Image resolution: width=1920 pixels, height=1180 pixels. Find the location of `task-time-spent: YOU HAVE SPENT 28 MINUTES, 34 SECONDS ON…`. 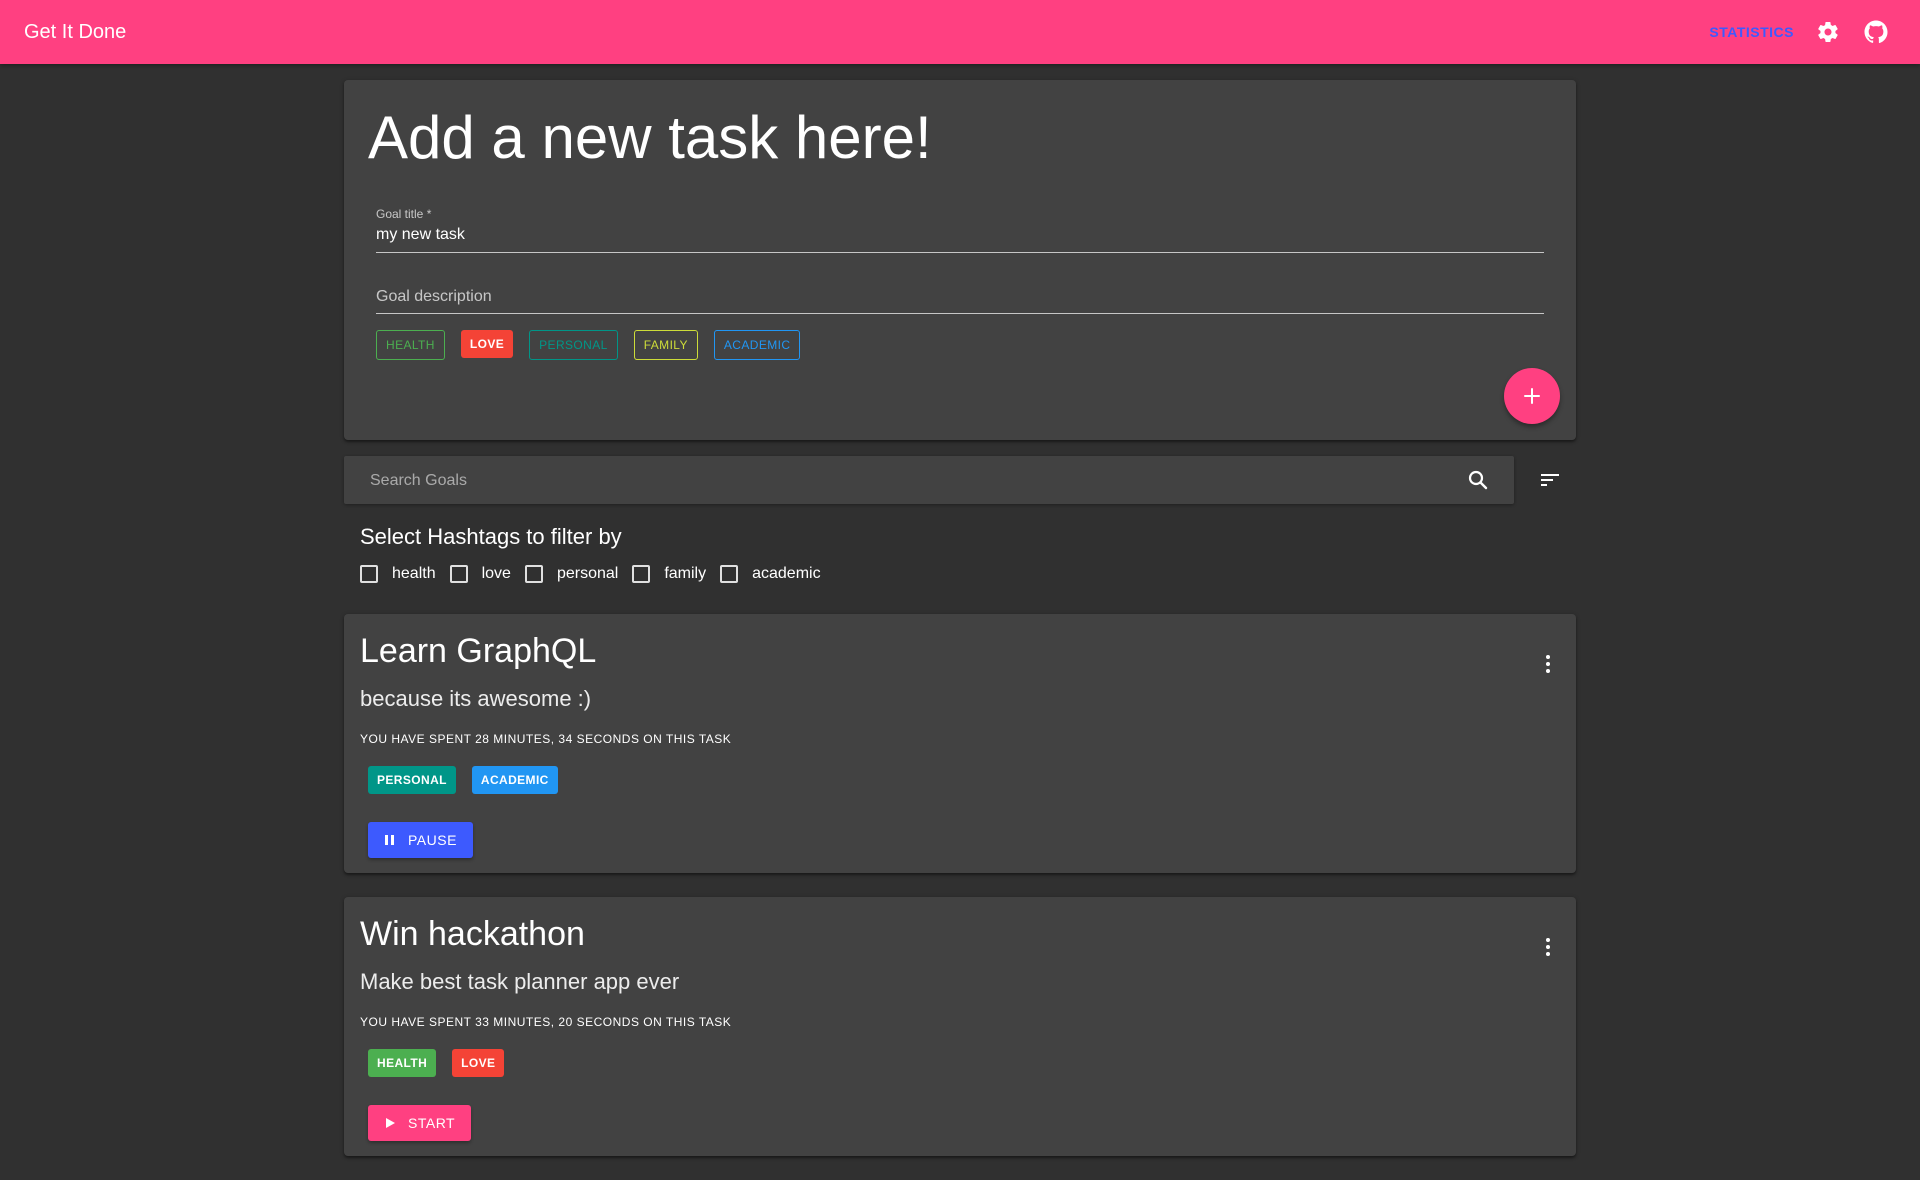

task-time-spent: YOU HAVE SPENT 28 MINUTES, 34 SECONDS ON… is located at coordinates (546, 739).